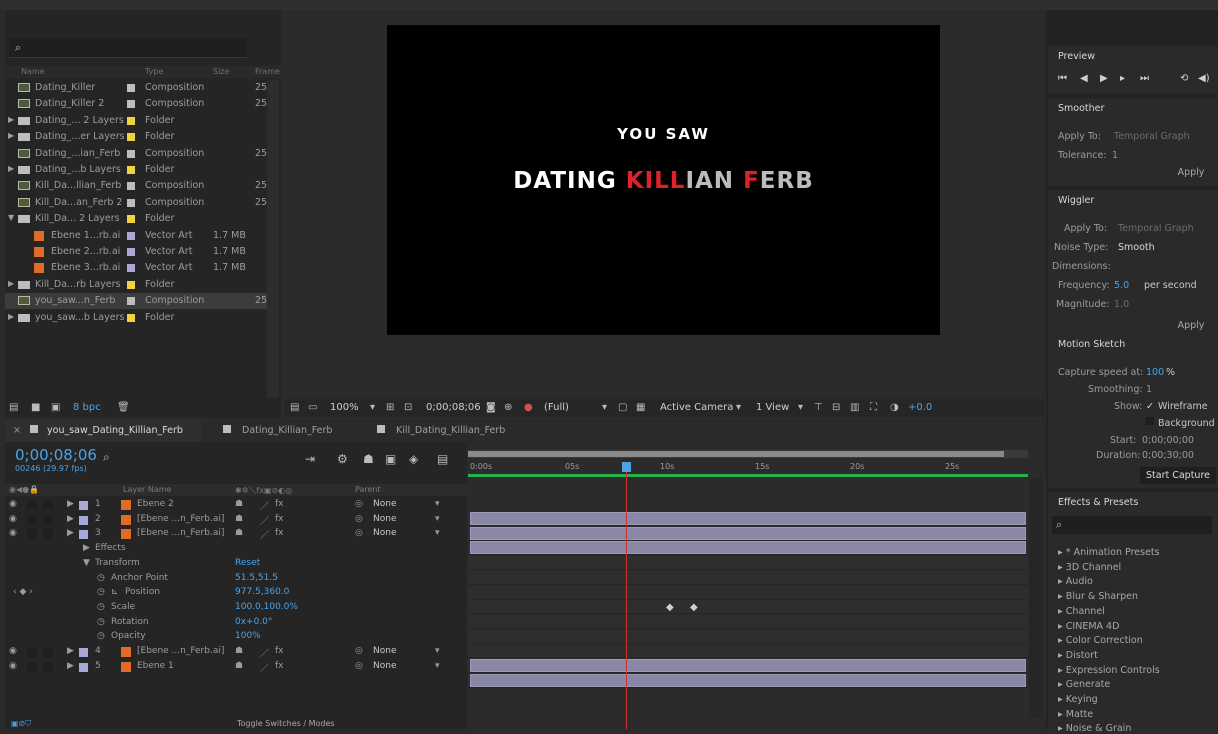  What do you see at coordinates (453, 407) in the screenshot?
I see `viewer-timecode: 0;00;08;06` at bounding box center [453, 407].